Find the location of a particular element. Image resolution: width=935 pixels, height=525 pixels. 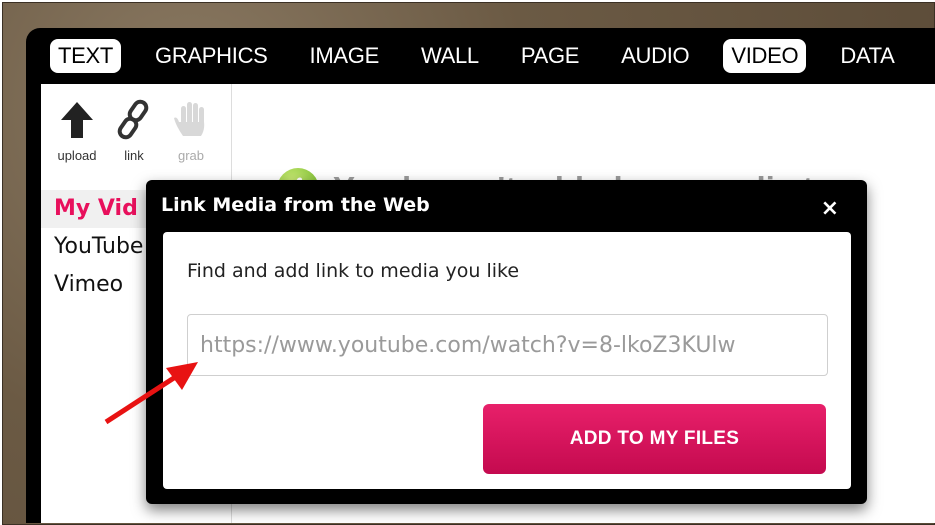

add-to-my-files-button: ADD TO MY FILES is located at coordinates (654, 439).